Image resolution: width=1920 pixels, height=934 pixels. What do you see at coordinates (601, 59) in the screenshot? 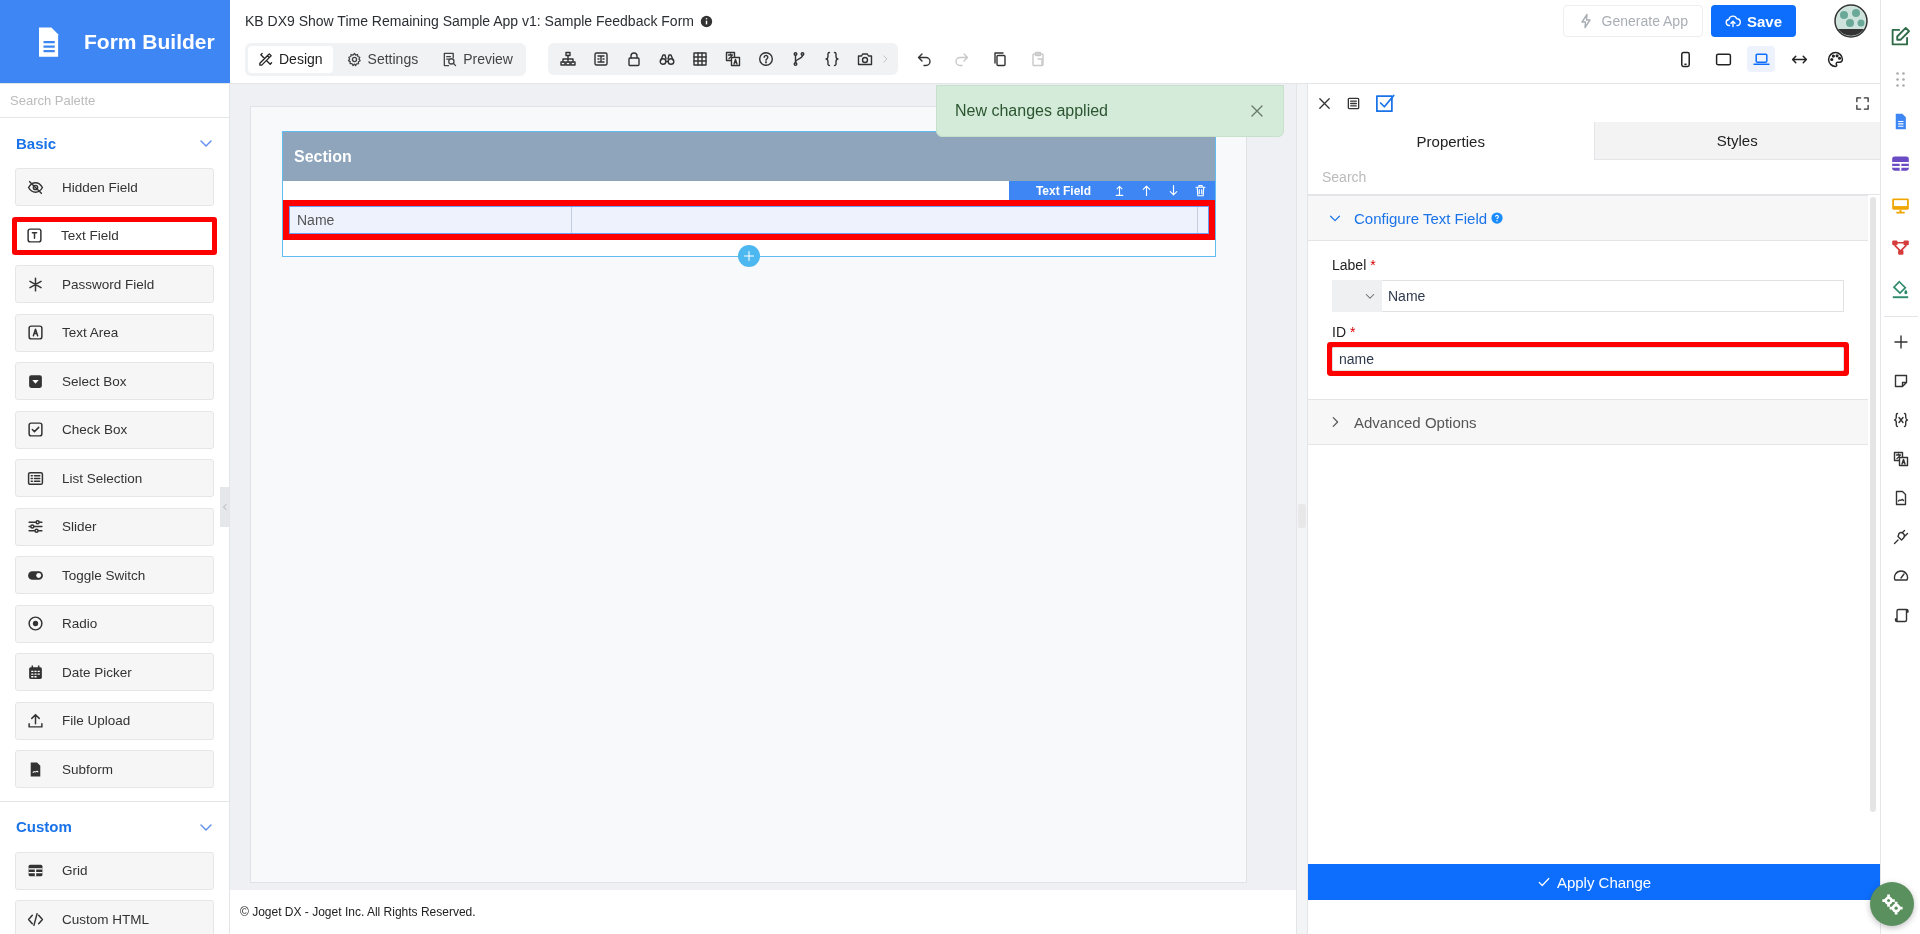
I see `form-box-icon` at bounding box center [601, 59].